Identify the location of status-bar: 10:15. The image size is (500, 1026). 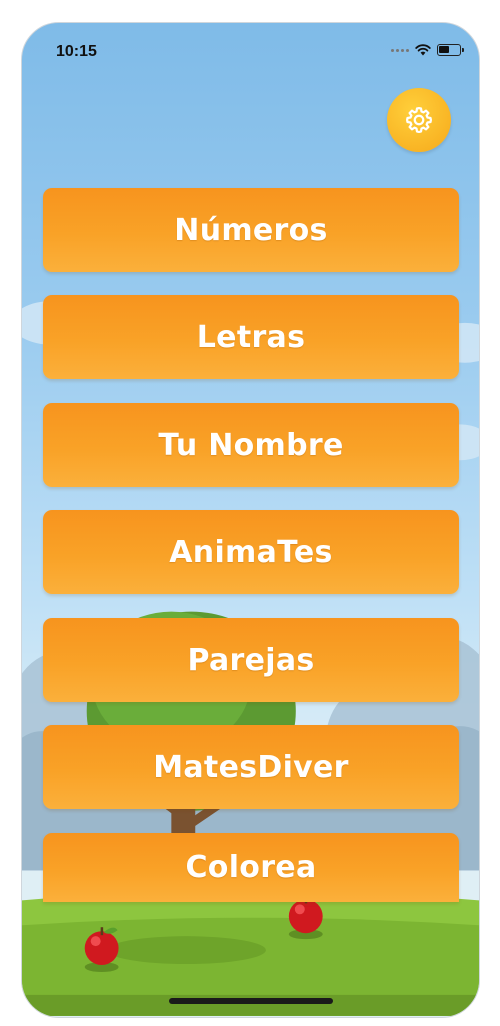
(250, 50).